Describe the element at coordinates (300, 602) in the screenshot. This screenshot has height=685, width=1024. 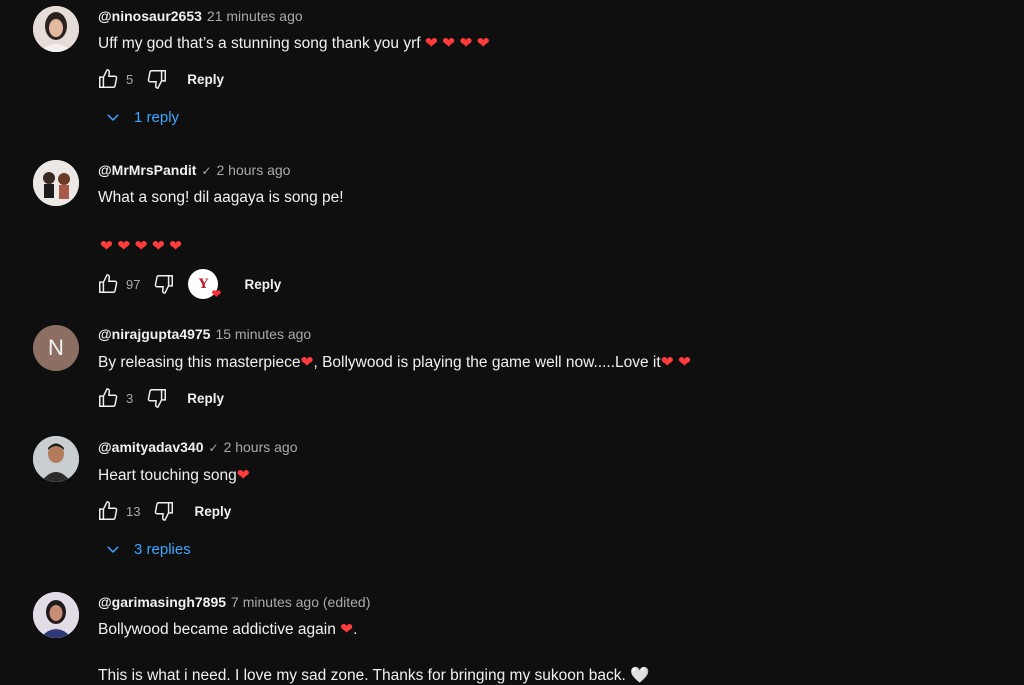
I see `comment-time: 7 minutes ago (edited)` at that location.